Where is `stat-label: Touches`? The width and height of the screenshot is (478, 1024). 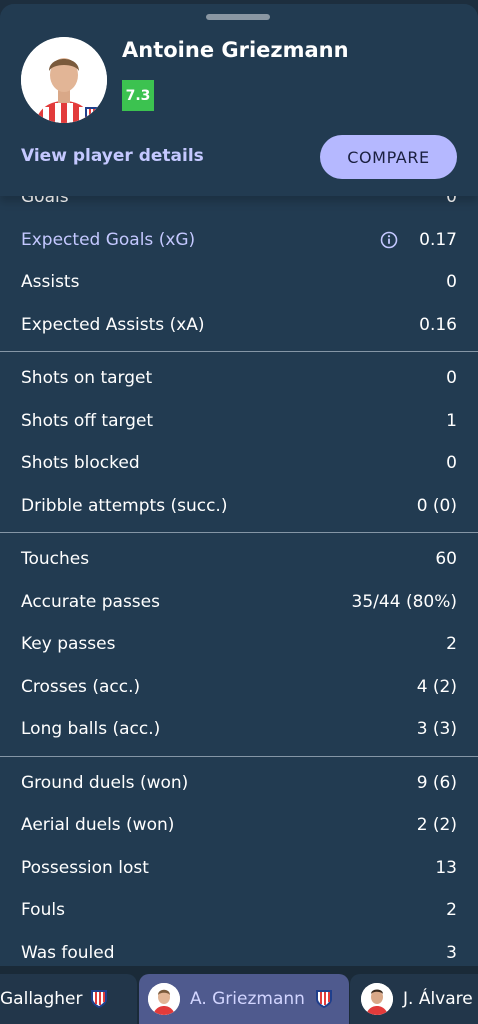
stat-label: Touches is located at coordinates (55, 559).